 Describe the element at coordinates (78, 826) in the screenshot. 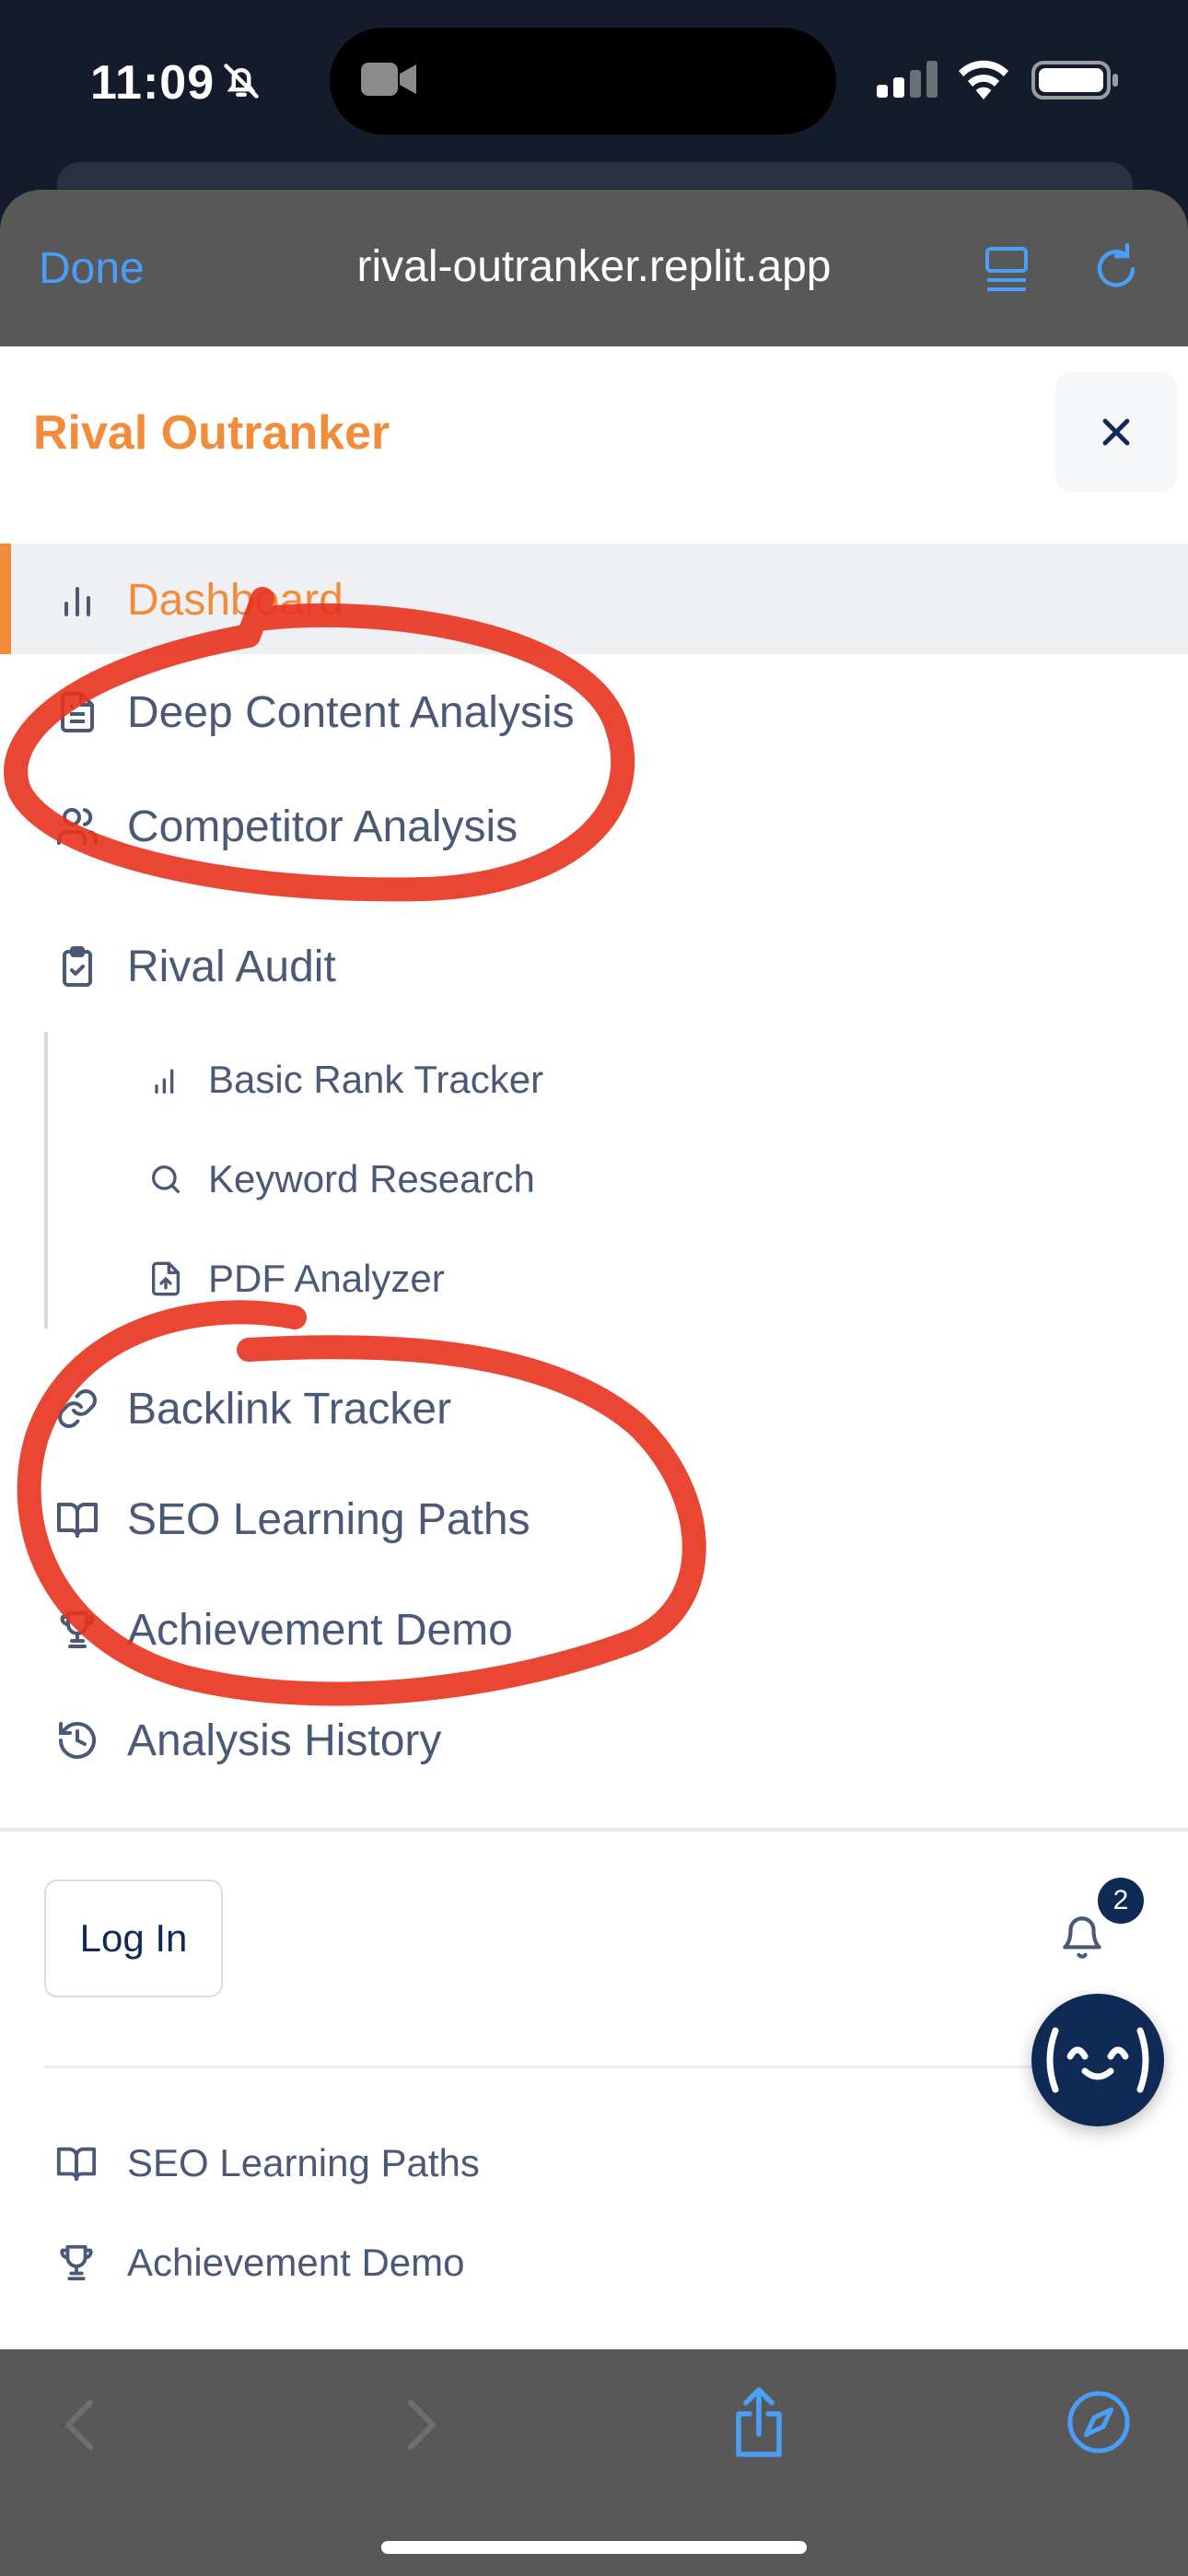

I see `users-icon` at that location.